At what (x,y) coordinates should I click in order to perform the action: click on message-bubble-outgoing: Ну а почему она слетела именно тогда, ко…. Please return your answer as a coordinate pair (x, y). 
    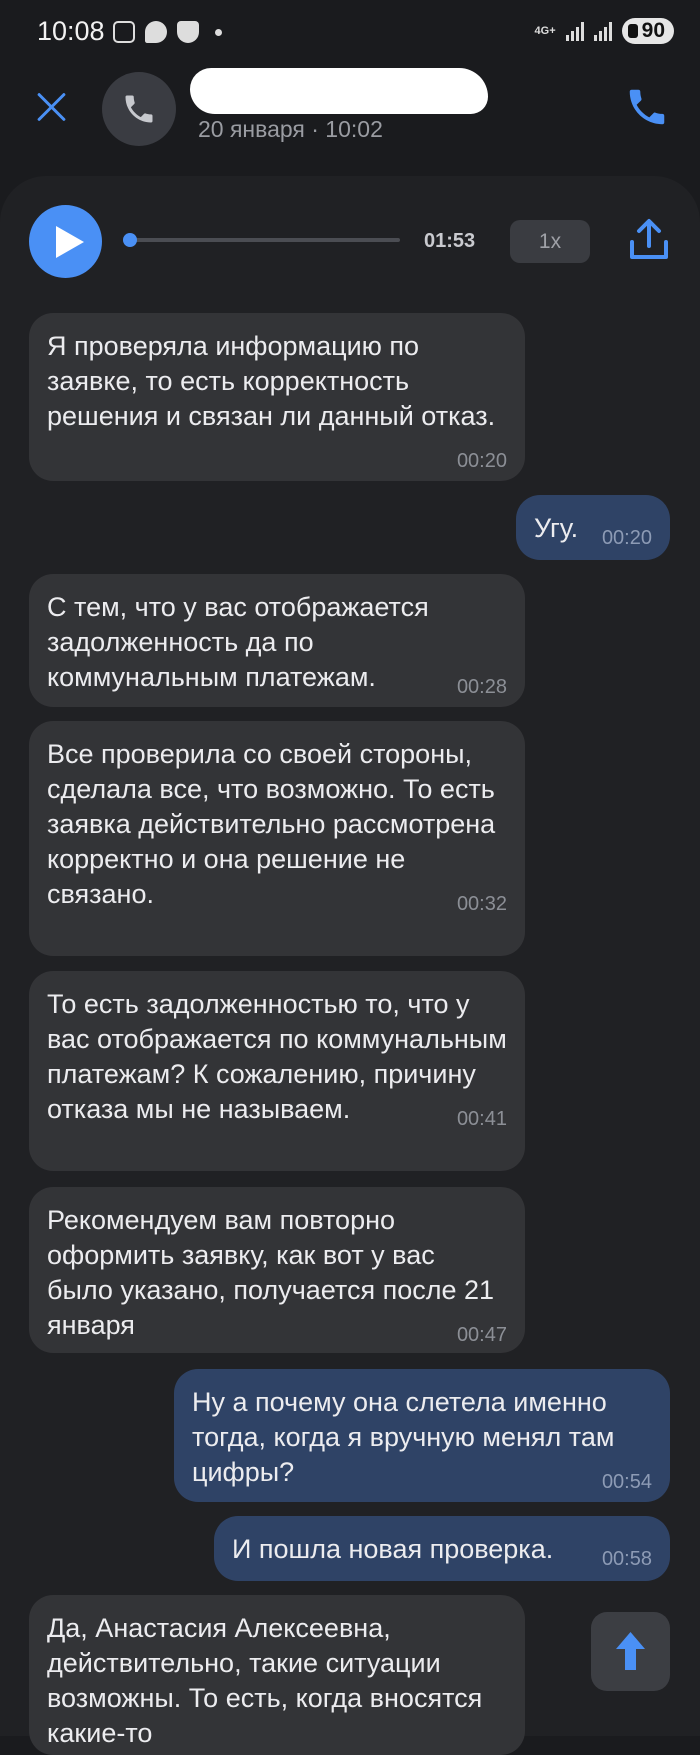
    Looking at the image, I should click on (422, 1435).